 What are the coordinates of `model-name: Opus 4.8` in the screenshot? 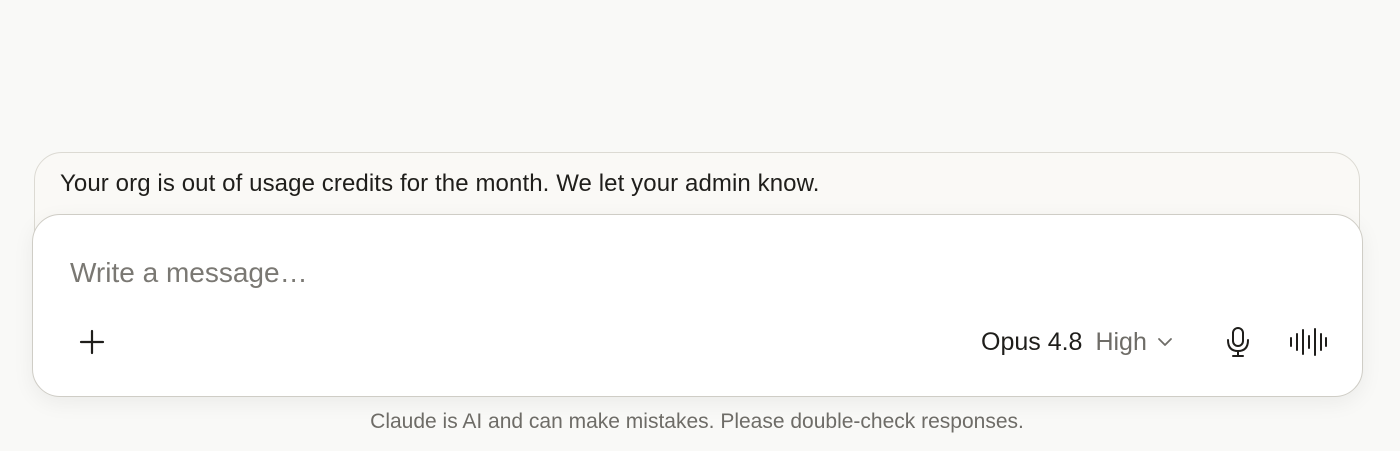 It's located at (1032, 341).